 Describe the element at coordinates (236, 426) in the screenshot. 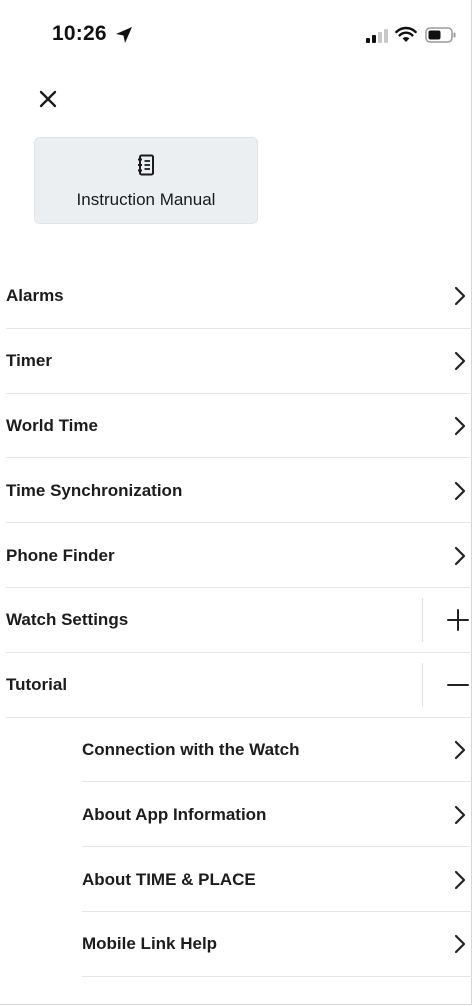

I see `menu-item-world-time: World Time` at that location.